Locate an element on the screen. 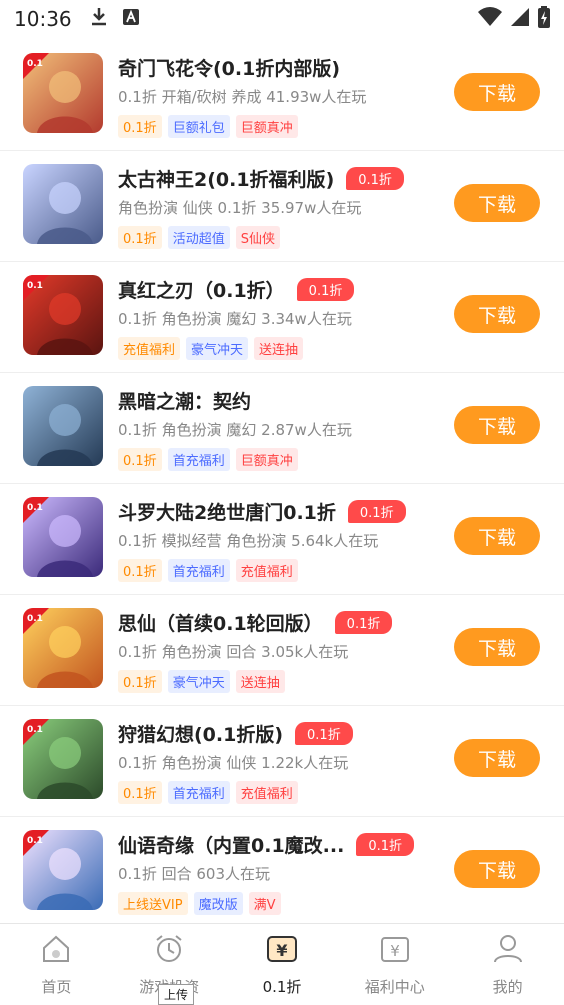 Image resolution: width=564 pixels, height=1005 pixels. alarm-clock-icon is located at coordinates (169, 951).